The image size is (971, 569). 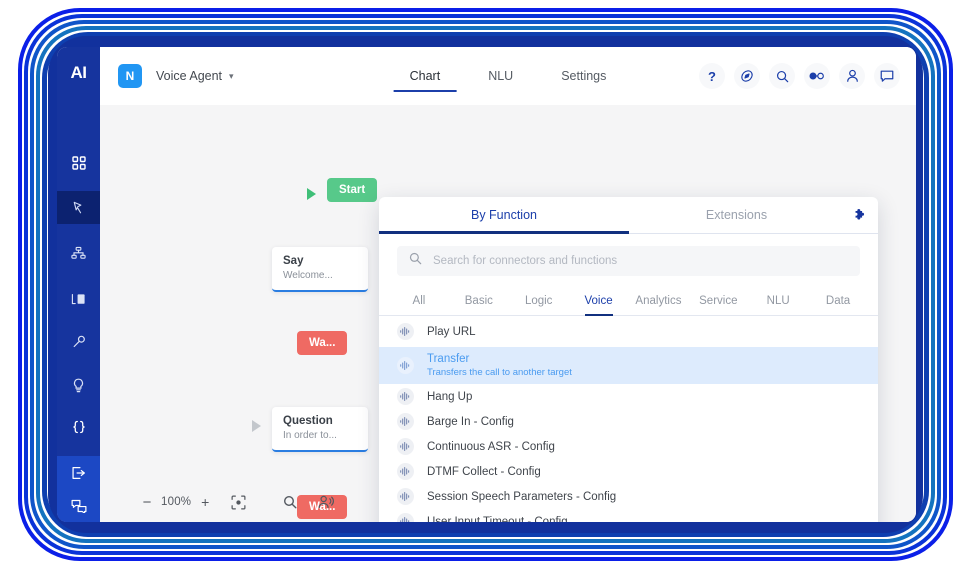 I want to click on sidebar-item-chats, so click(x=78, y=505).